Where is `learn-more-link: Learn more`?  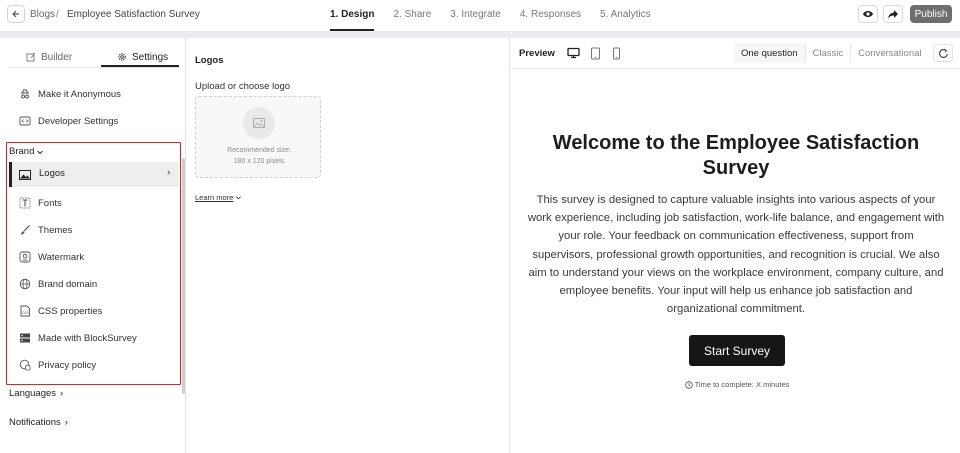 learn-more-link: Learn more is located at coordinates (218, 197).